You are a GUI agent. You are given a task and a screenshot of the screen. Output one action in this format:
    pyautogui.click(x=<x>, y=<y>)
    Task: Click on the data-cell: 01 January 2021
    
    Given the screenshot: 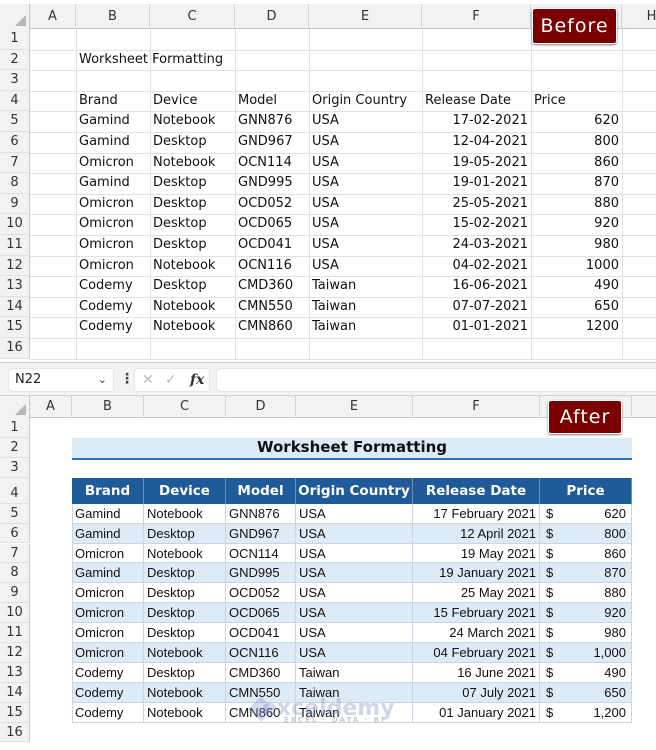 What is the action you would take?
    pyautogui.click(x=476, y=712)
    